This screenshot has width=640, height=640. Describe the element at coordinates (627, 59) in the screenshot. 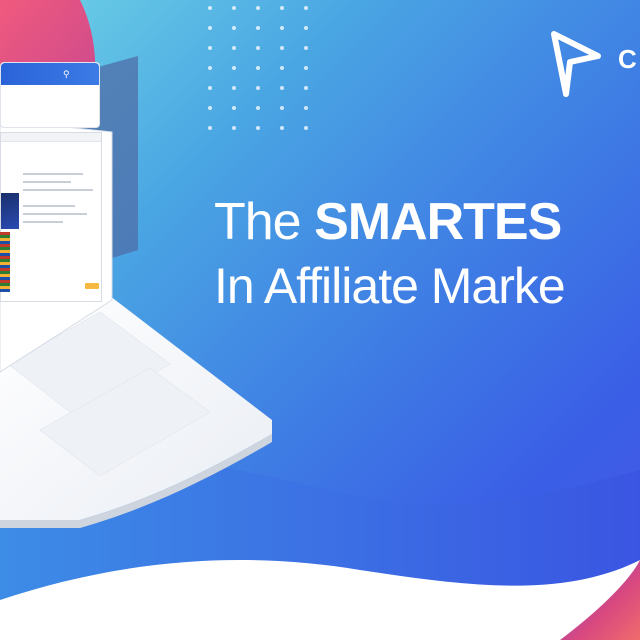

I see `brand-letter: C` at that location.